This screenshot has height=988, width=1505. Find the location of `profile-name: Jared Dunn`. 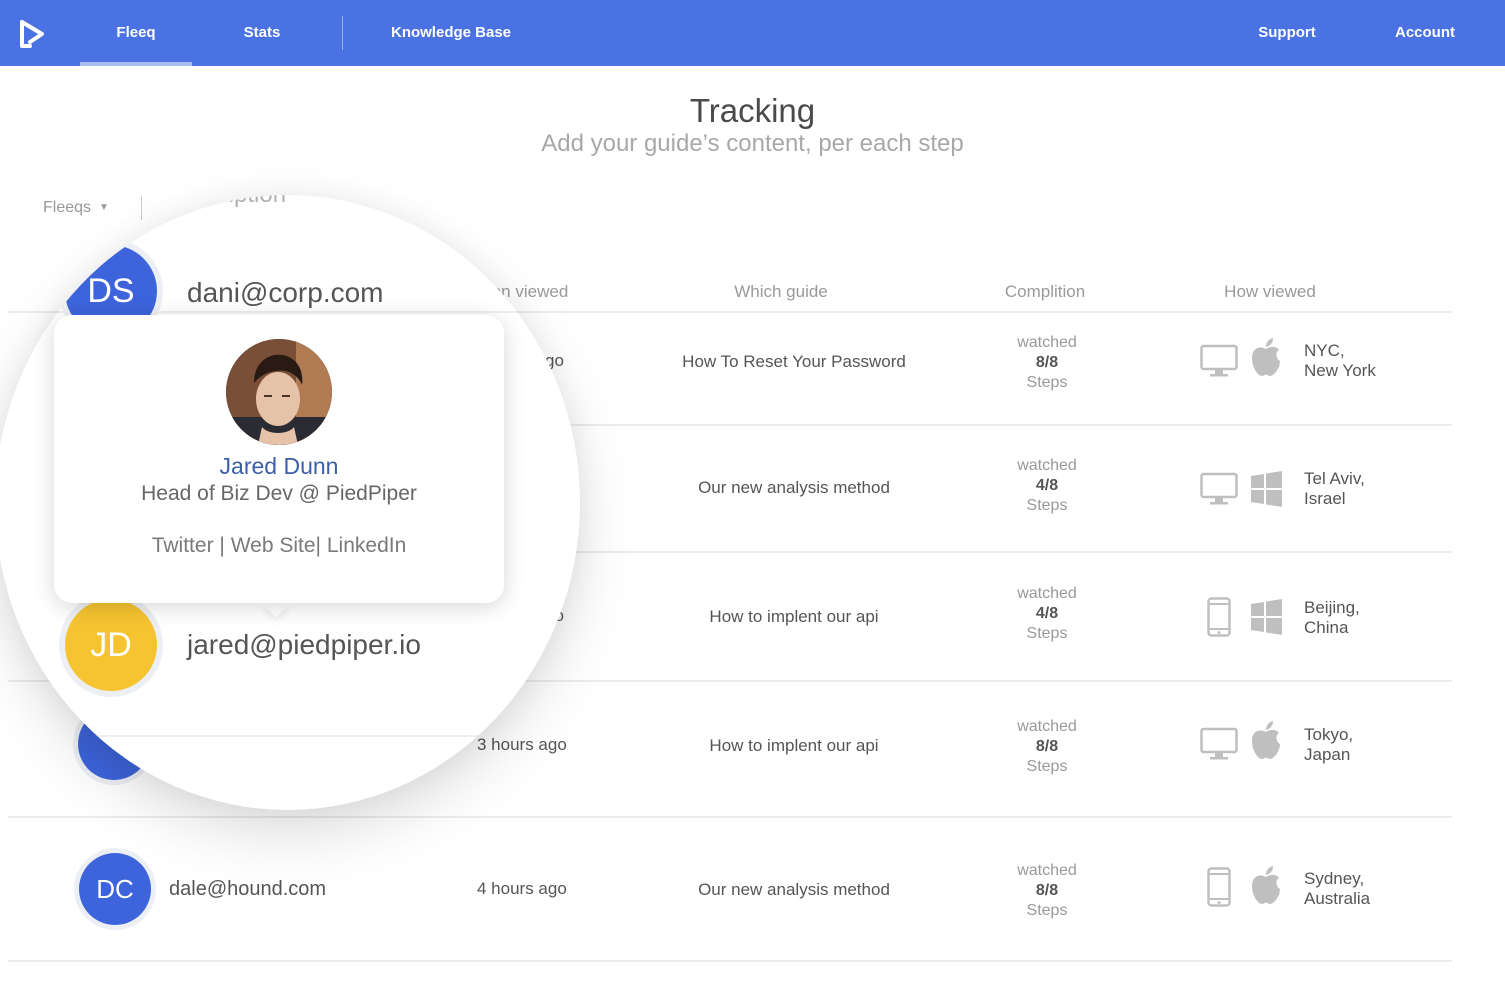

profile-name: Jared Dunn is located at coordinates (279, 466).